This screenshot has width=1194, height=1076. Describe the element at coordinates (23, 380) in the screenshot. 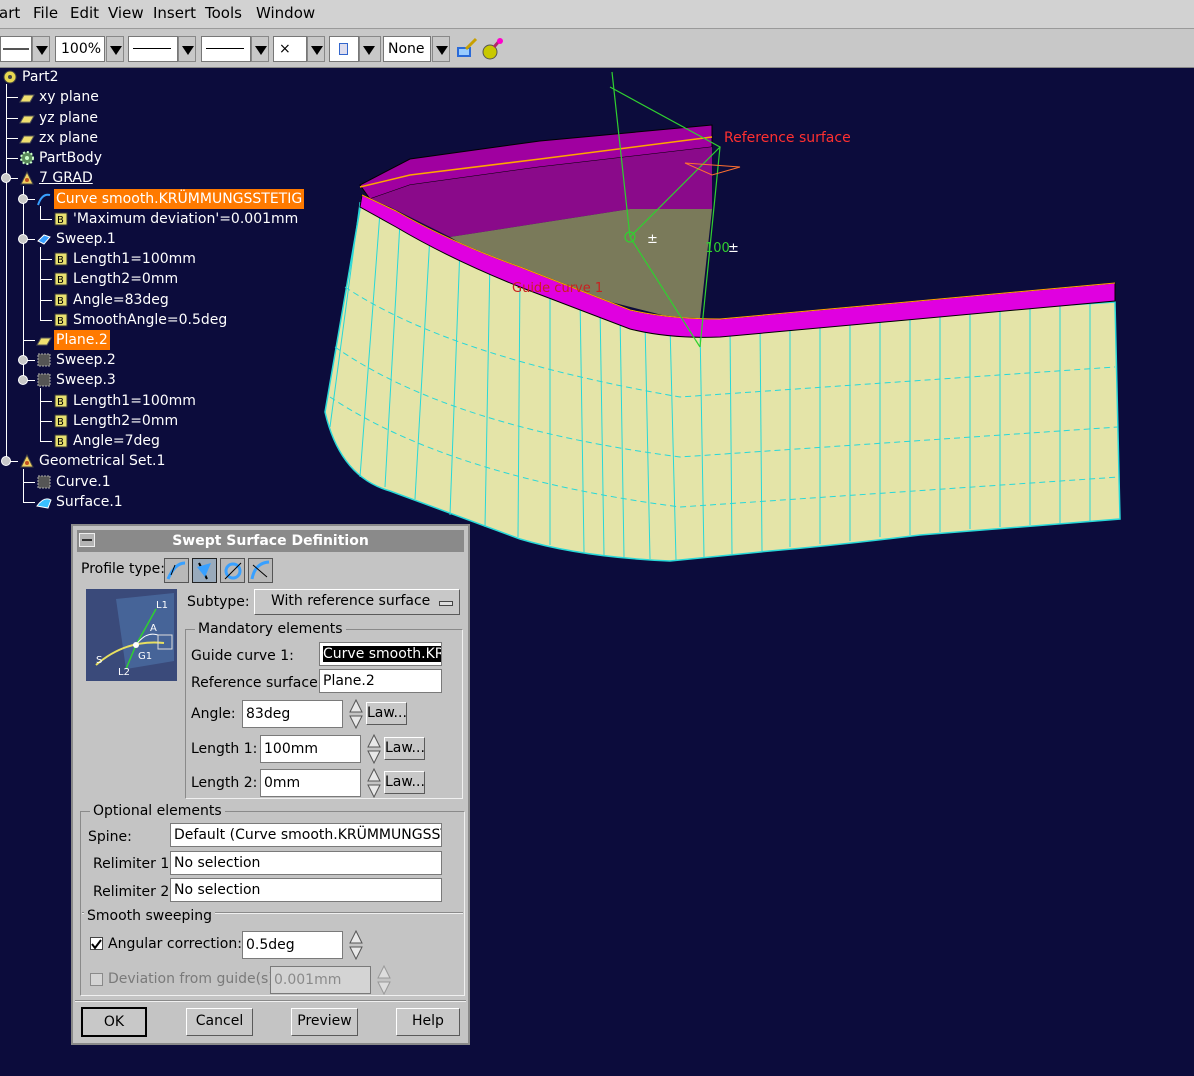

I see `expander-sweep3` at that location.